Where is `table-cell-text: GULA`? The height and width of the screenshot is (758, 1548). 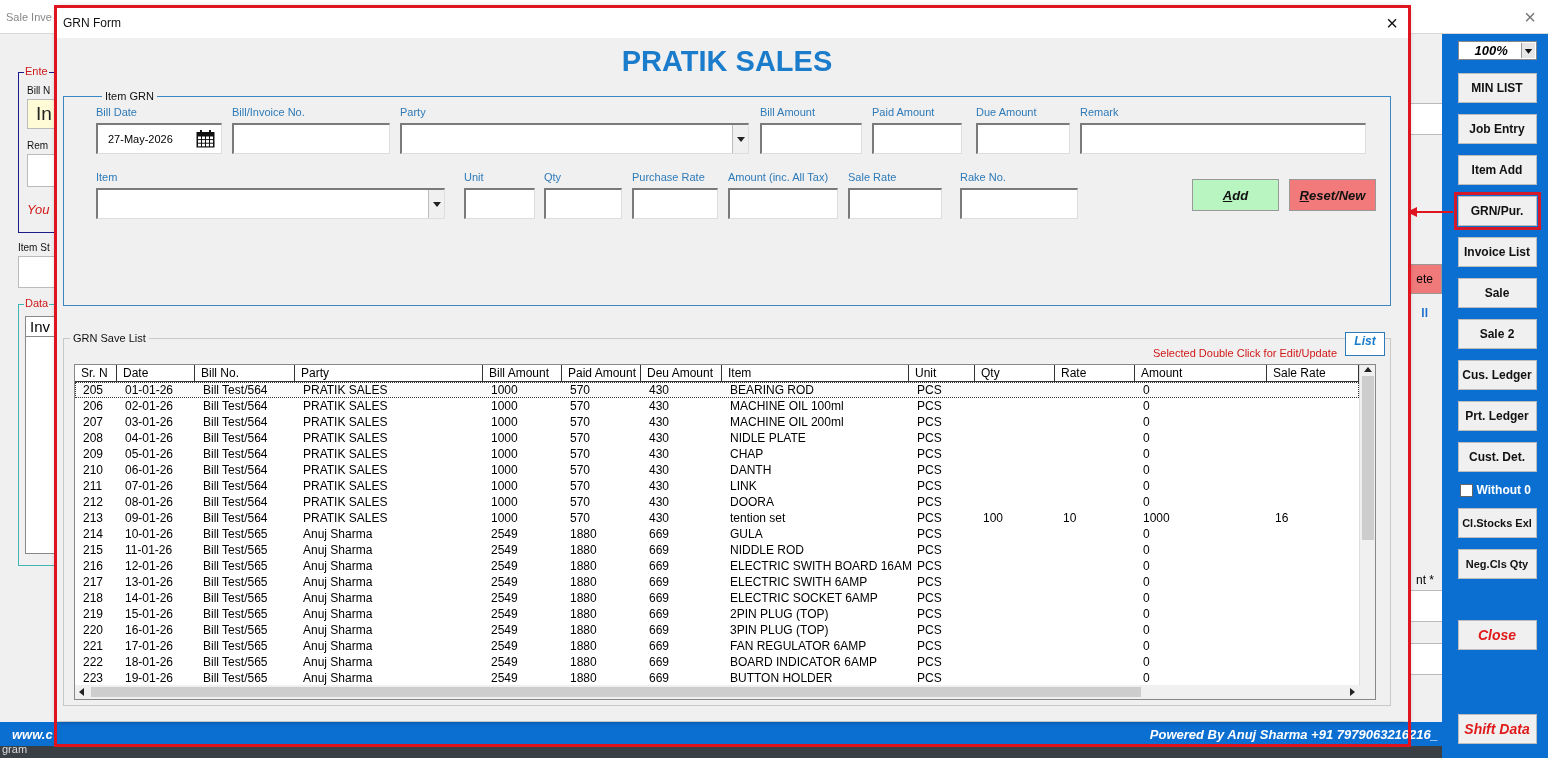 table-cell-text: GULA is located at coordinates (746, 534).